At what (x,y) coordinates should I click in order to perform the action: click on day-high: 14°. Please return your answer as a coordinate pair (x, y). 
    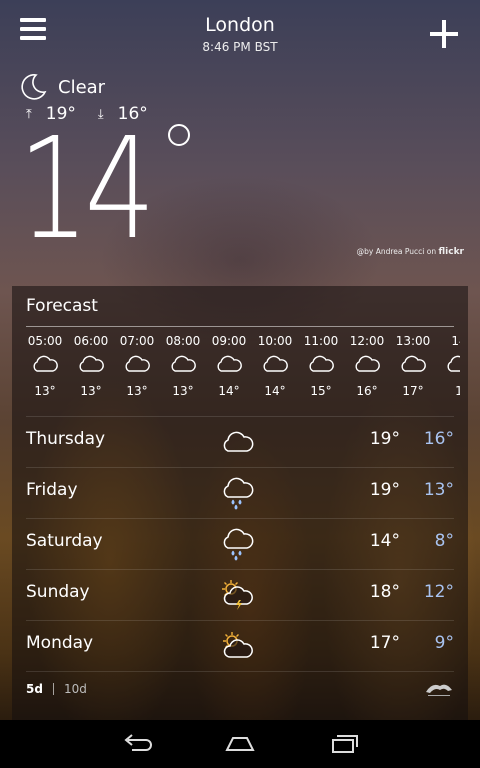
    Looking at the image, I should click on (384, 541).